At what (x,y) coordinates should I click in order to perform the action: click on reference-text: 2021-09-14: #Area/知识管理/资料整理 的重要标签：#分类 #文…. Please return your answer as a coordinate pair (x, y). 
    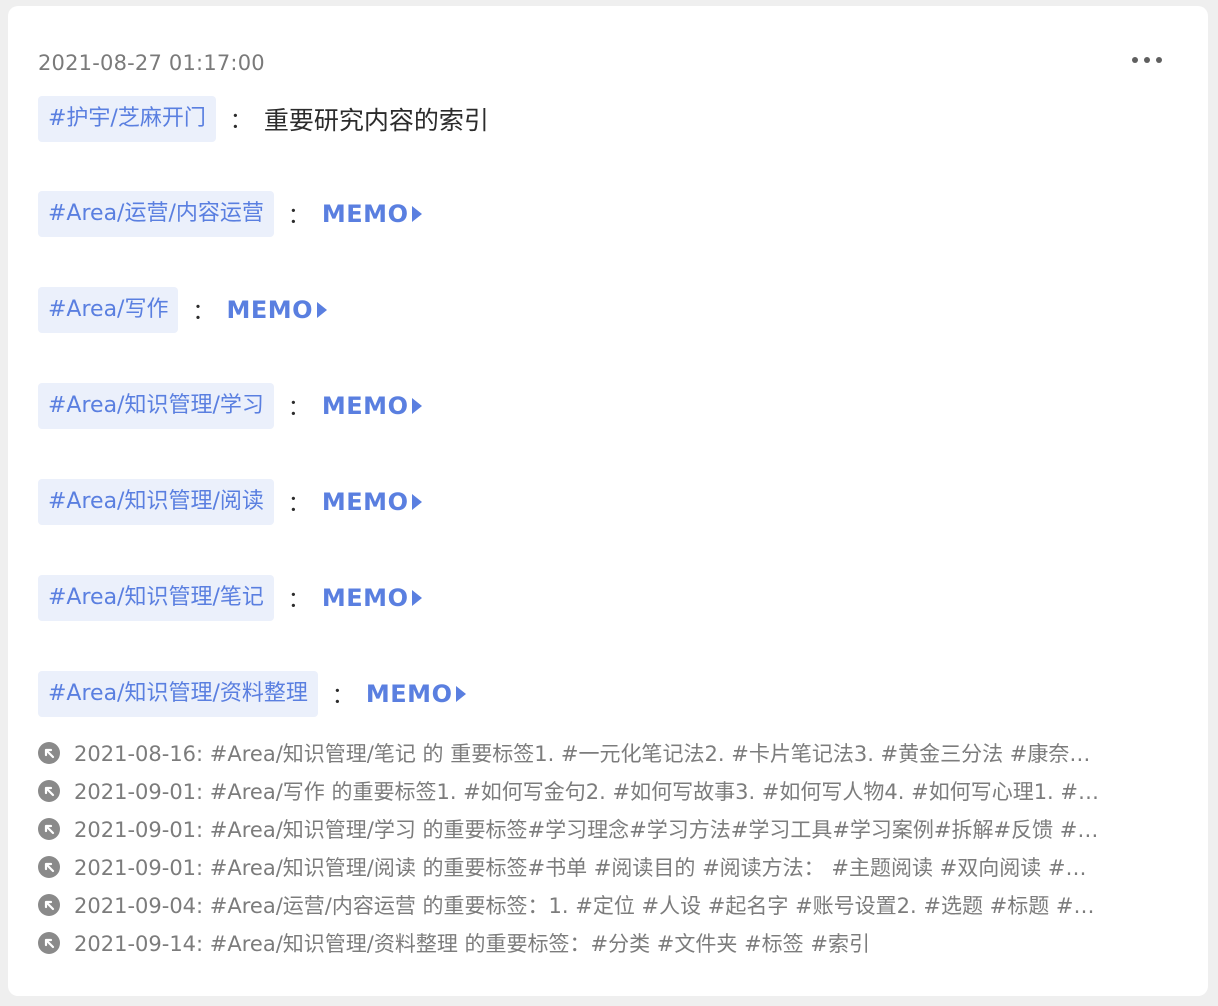
    Looking at the image, I should click on (472, 944).